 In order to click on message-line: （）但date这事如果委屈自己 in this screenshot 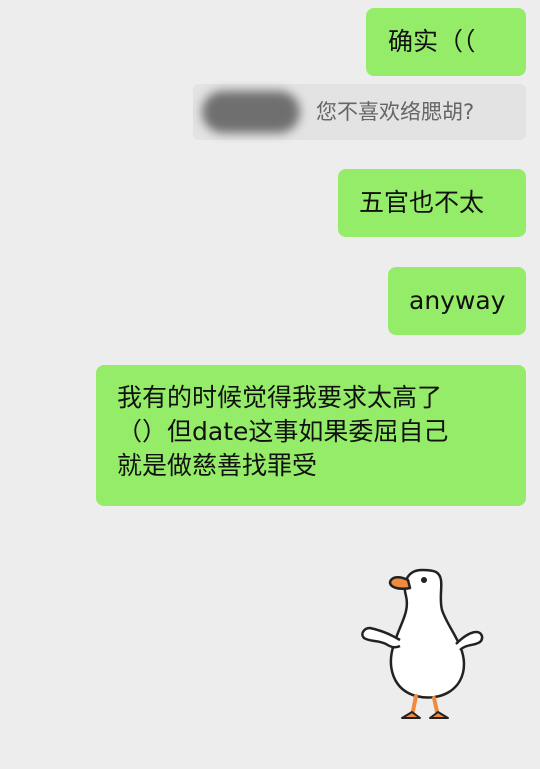, I will do `click(283, 431)`.